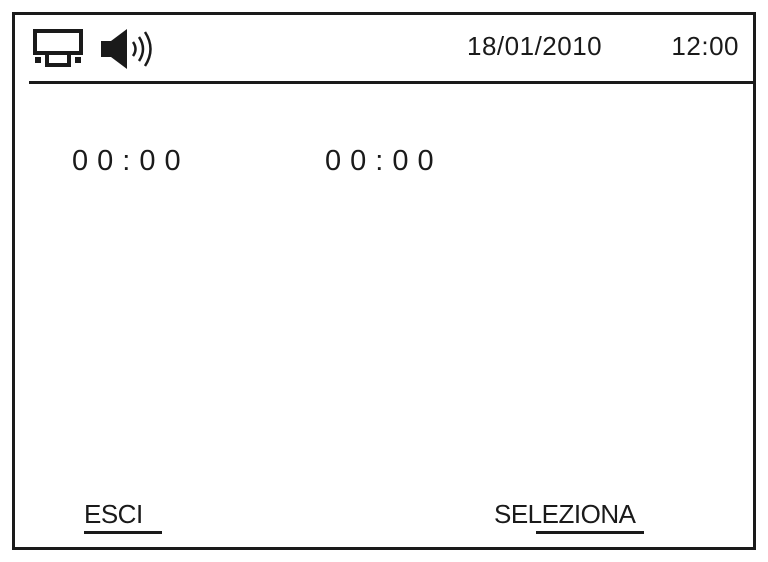  Describe the element at coordinates (126, 49) in the screenshot. I see `speaker-volume-icon` at that location.